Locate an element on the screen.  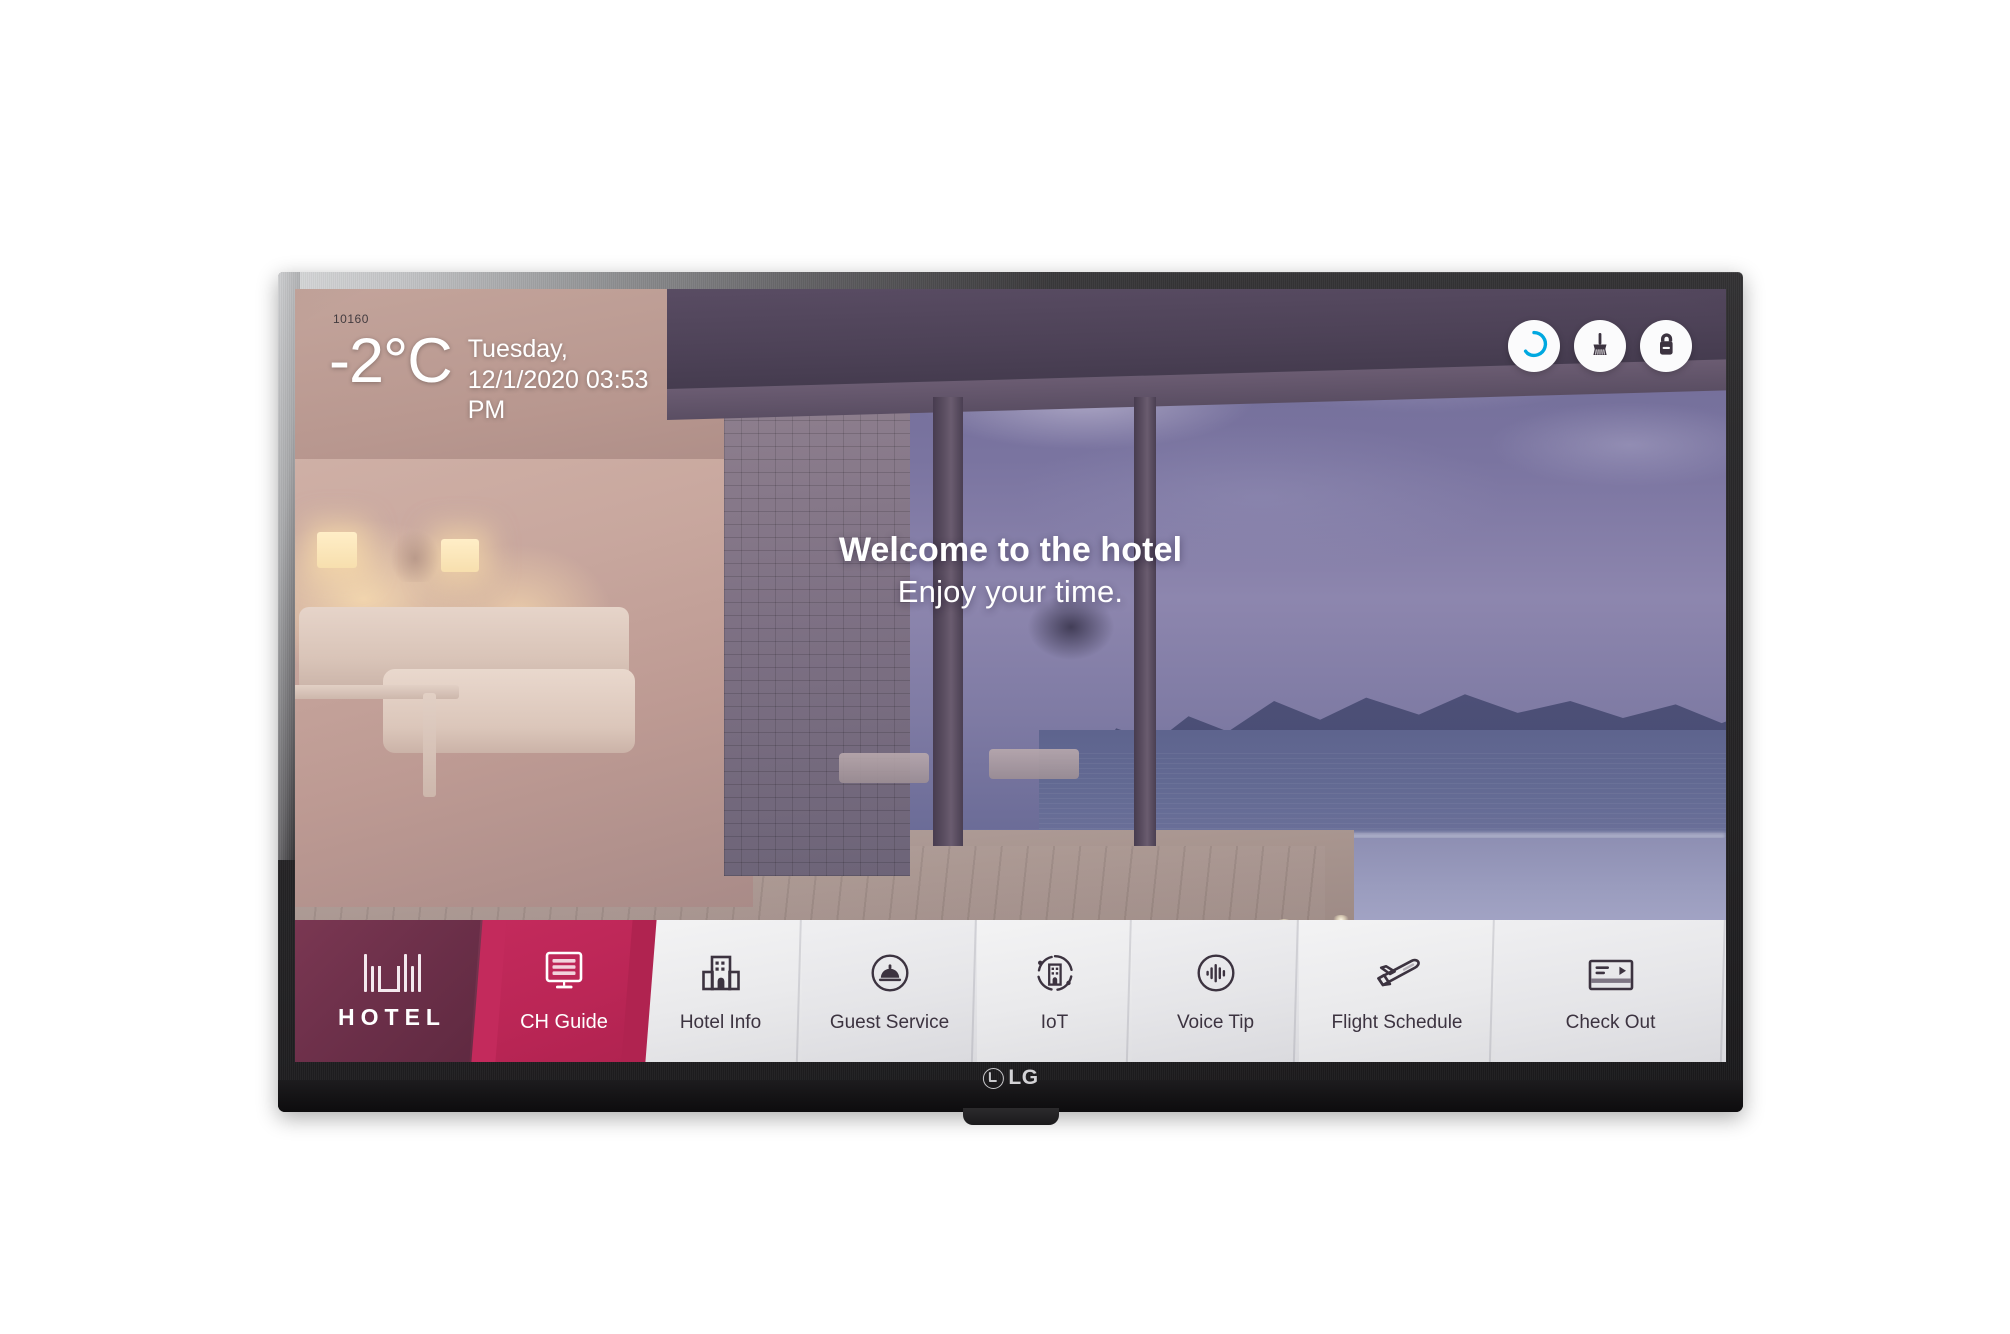
iot-building-icon is located at coordinates (1055, 975).